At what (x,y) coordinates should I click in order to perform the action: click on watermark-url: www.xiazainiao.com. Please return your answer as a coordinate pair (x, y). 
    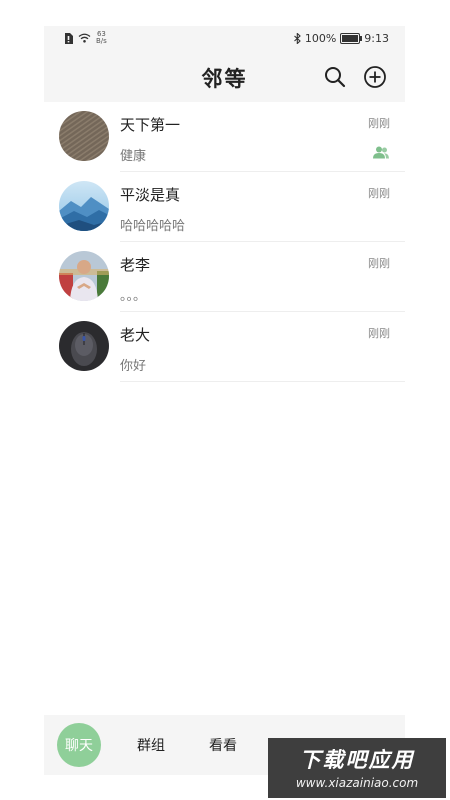
    Looking at the image, I should click on (357, 783).